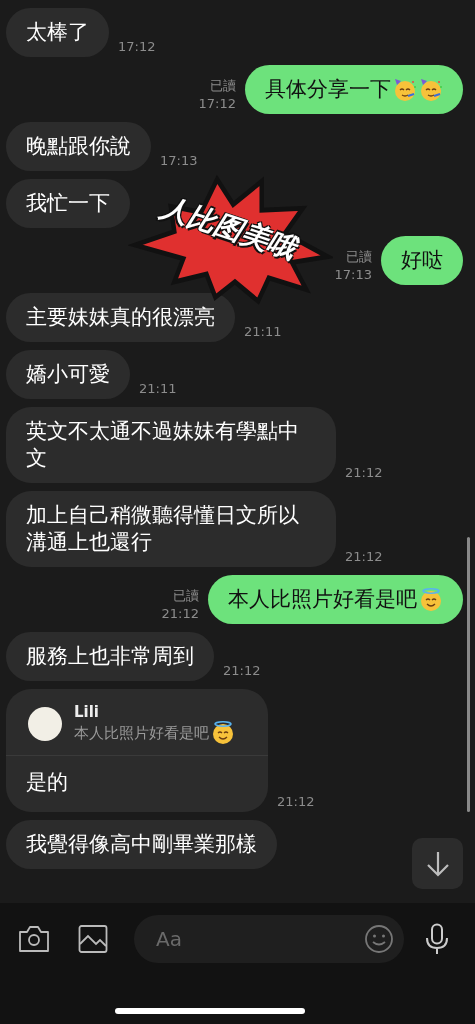 The width and height of the screenshot is (475, 1024). What do you see at coordinates (354, 89) in the screenshot?
I see `message-bubble: 具体分享一下` at bounding box center [354, 89].